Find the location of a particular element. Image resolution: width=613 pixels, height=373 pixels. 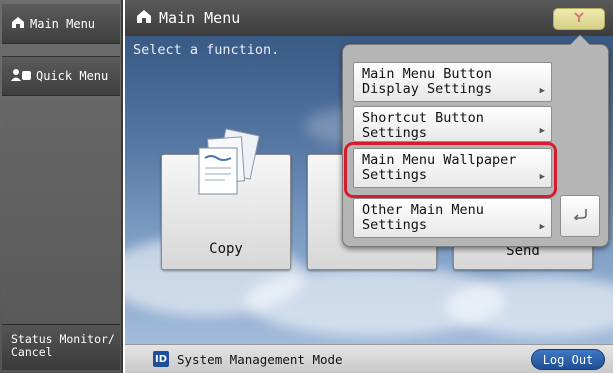

sidebar-main-menu-label: Main Menu is located at coordinates (63, 23).